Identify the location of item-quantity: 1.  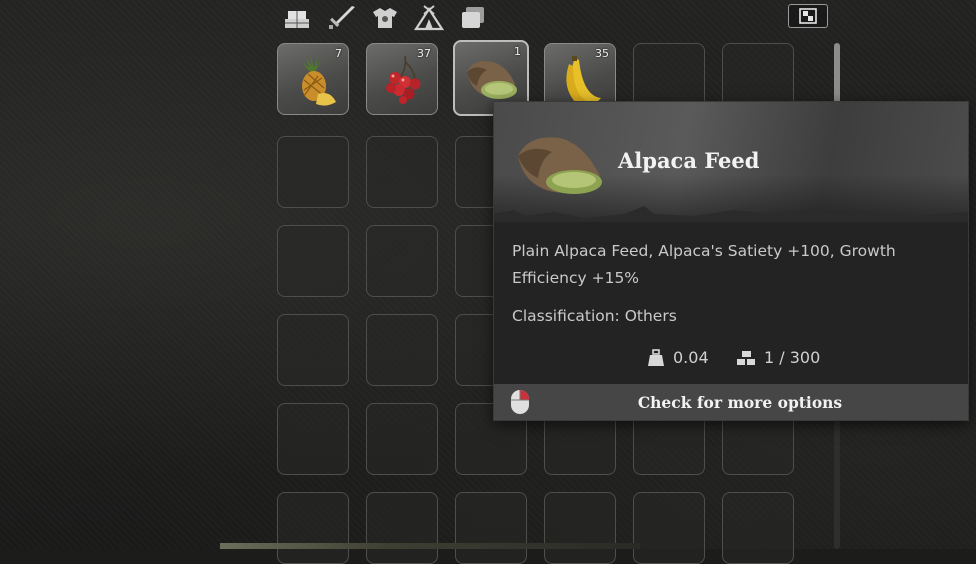
(517, 51).